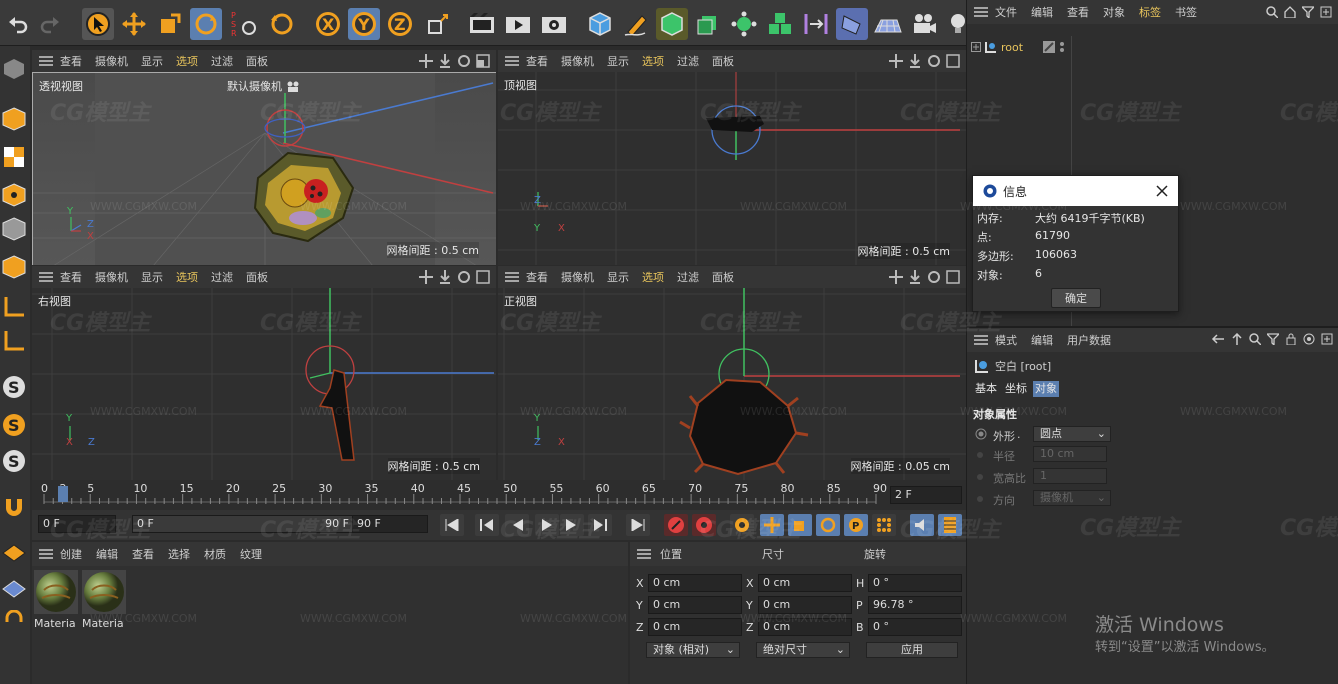  What do you see at coordinates (1049, 47) in the screenshot?
I see `layer-icon` at bounding box center [1049, 47].